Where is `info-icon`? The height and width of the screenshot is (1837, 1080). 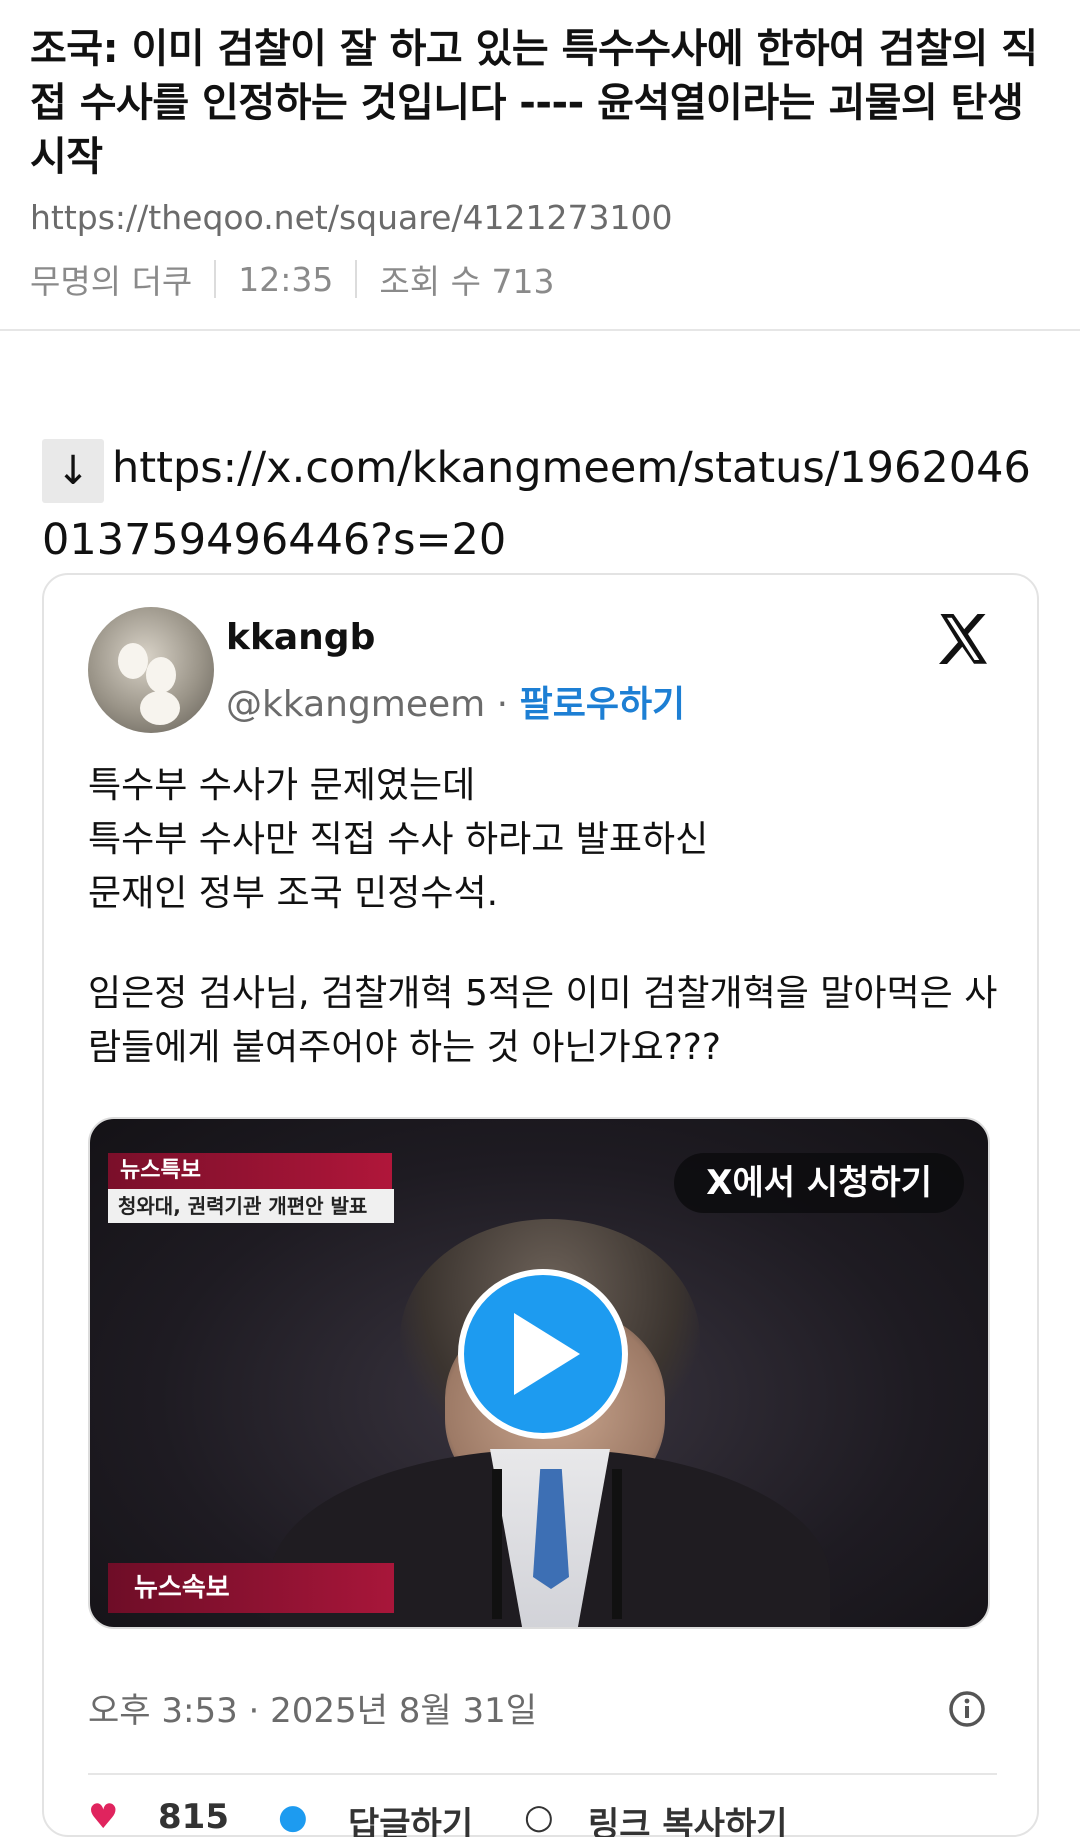 info-icon is located at coordinates (967, 1709).